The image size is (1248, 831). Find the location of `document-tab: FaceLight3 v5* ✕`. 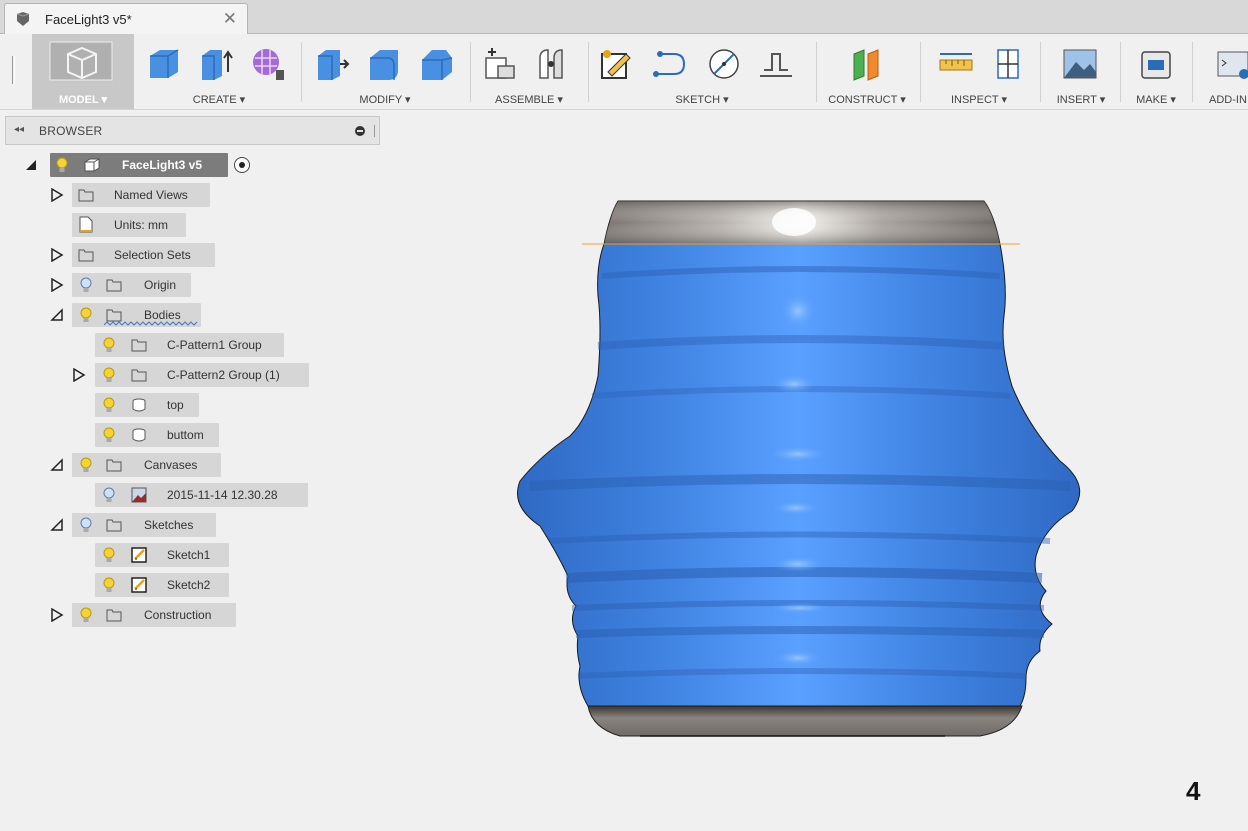

document-tab: FaceLight3 v5* ✕ is located at coordinates (126, 18).